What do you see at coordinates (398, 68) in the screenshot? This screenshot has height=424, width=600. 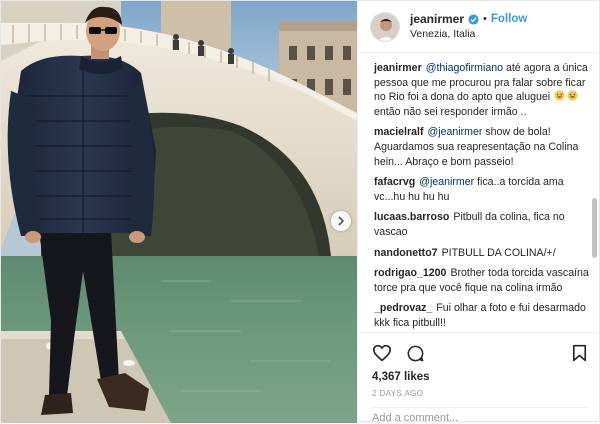 I see `caption-username: jeanirmer` at bounding box center [398, 68].